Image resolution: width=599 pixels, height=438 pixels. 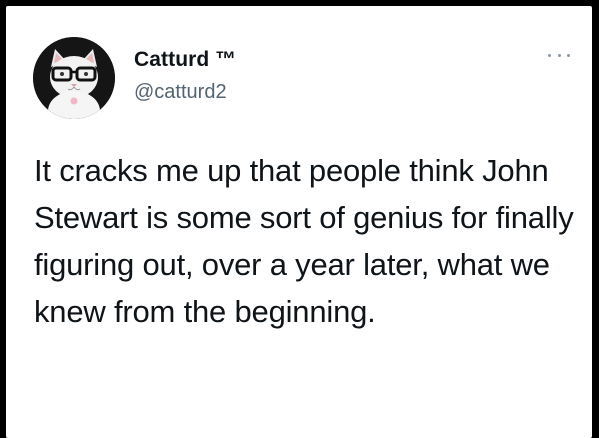 I want to click on author-handle: @catturd2, so click(x=180, y=92).